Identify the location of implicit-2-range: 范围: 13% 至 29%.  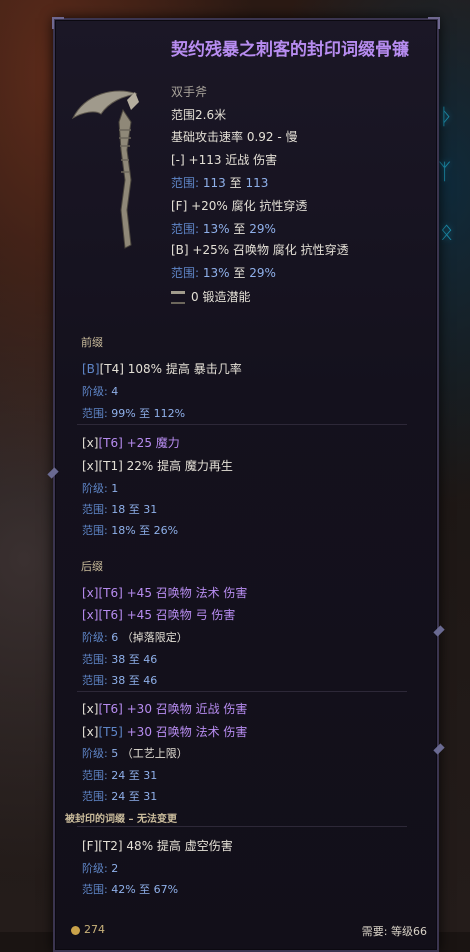
(223, 229).